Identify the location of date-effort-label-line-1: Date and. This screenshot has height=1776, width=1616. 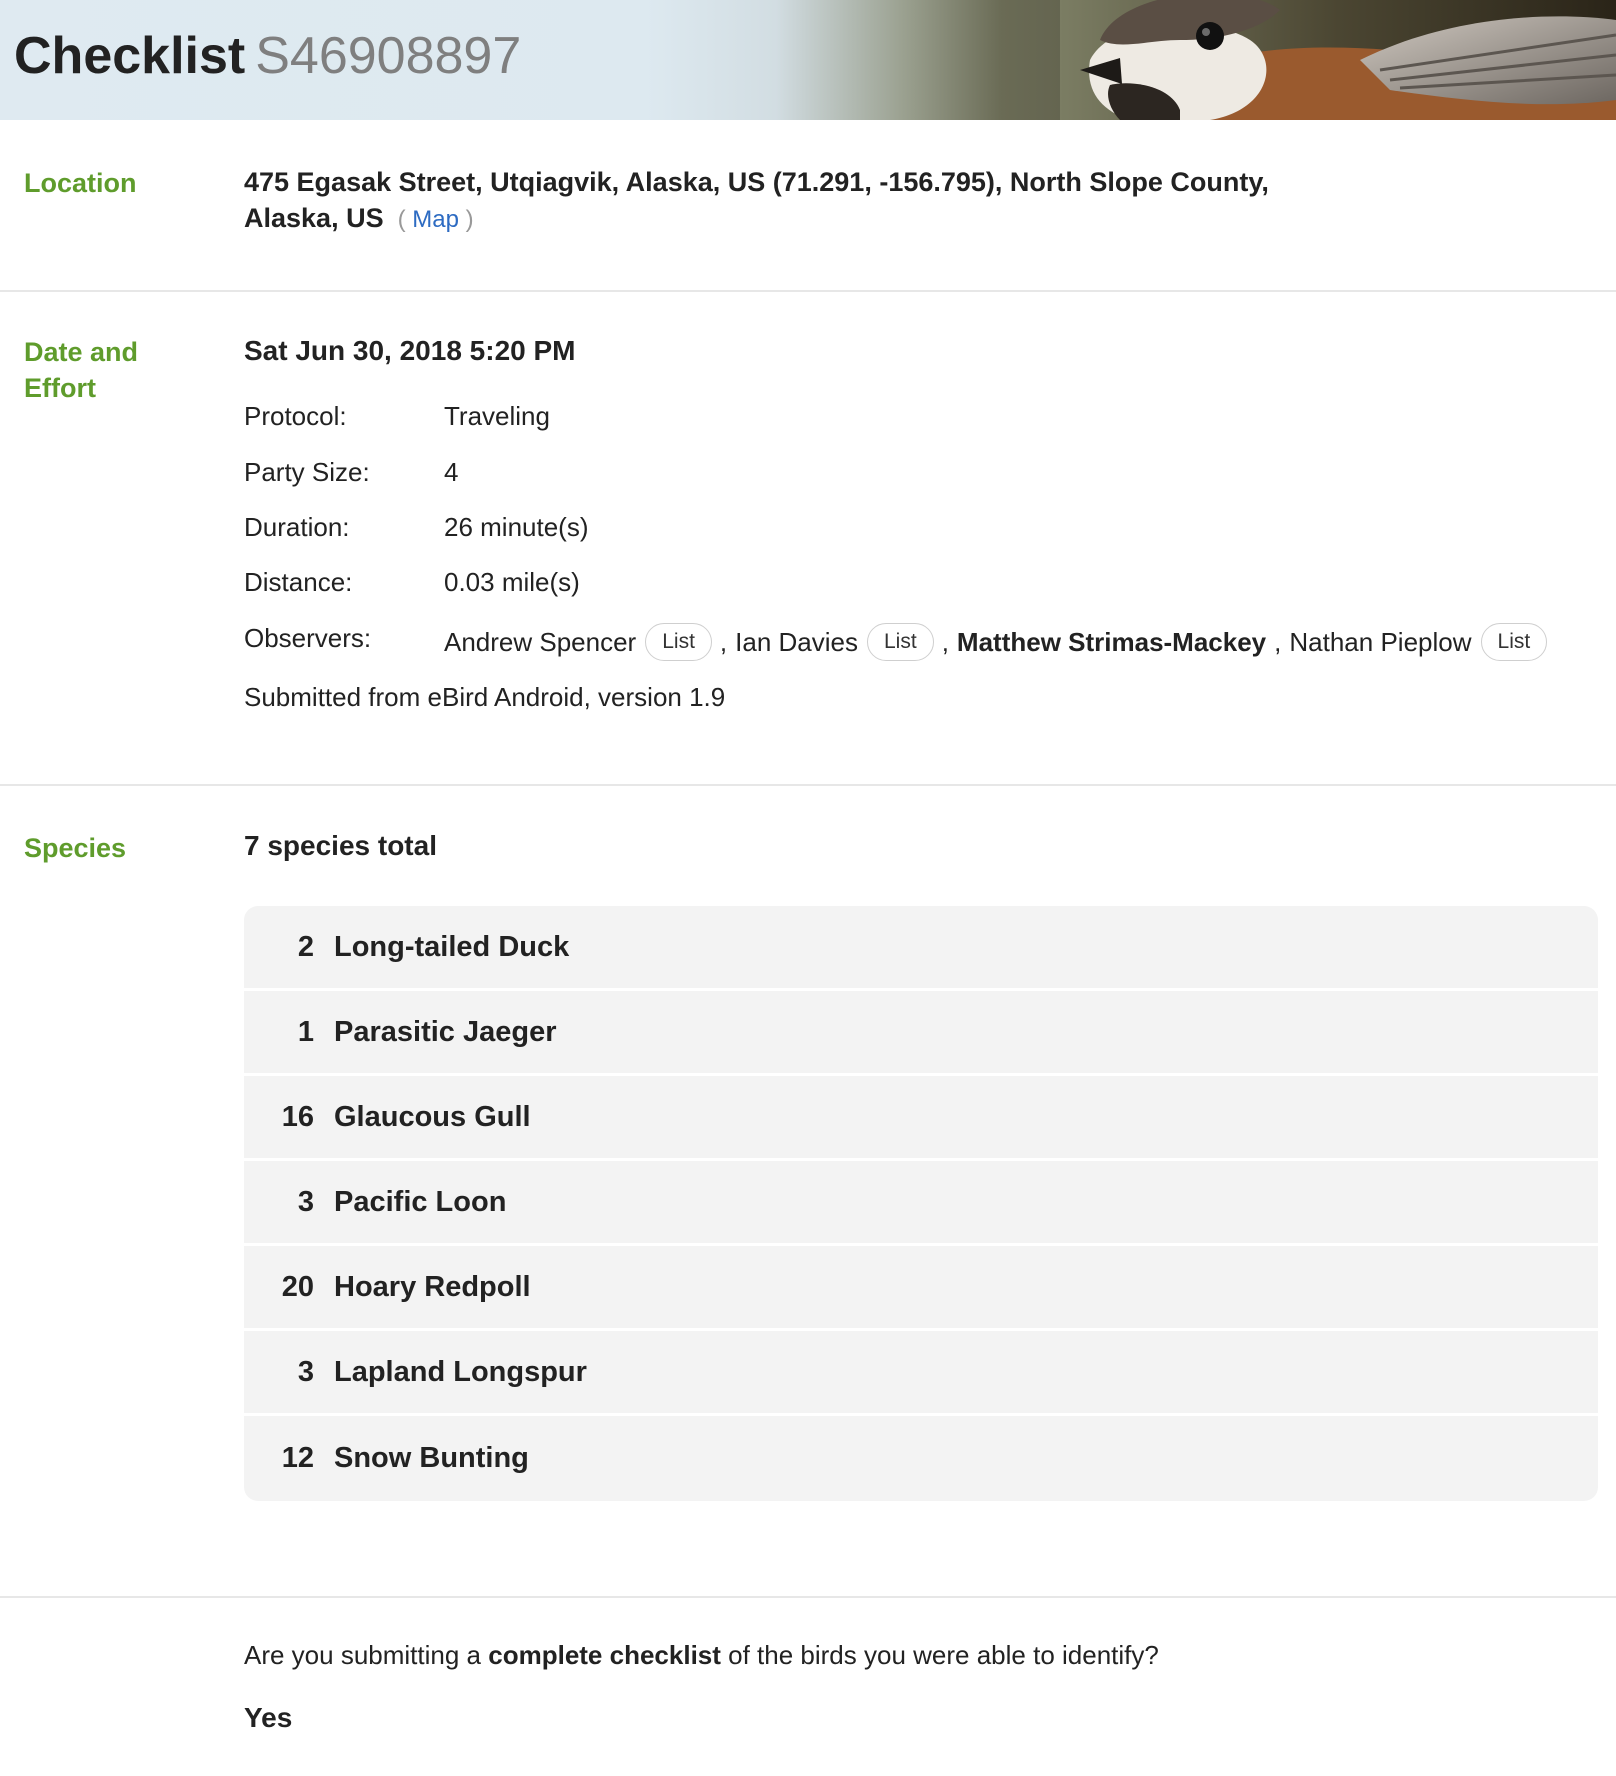
(81, 352).